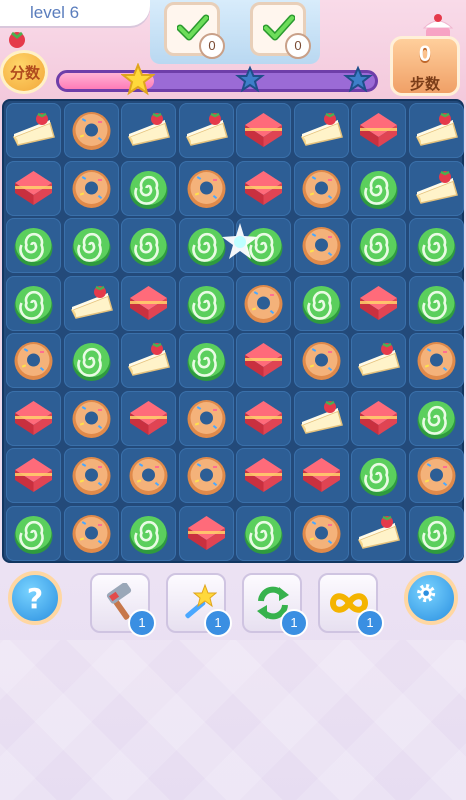 This screenshot has width=466, height=800. Describe the element at coordinates (280, 30) in the screenshot. I see `goal-slot-2: 0` at that location.